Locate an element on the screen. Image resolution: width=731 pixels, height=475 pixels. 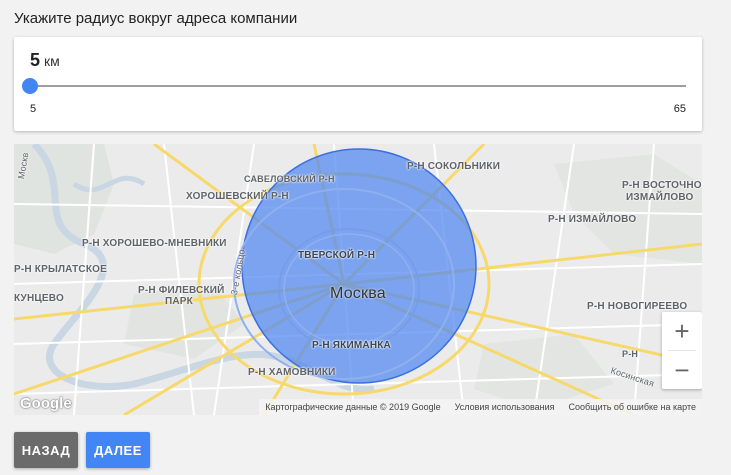
map-label-savelovsky: САВЕЛОВСКИЙ Р-Н is located at coordinates (289, 179).